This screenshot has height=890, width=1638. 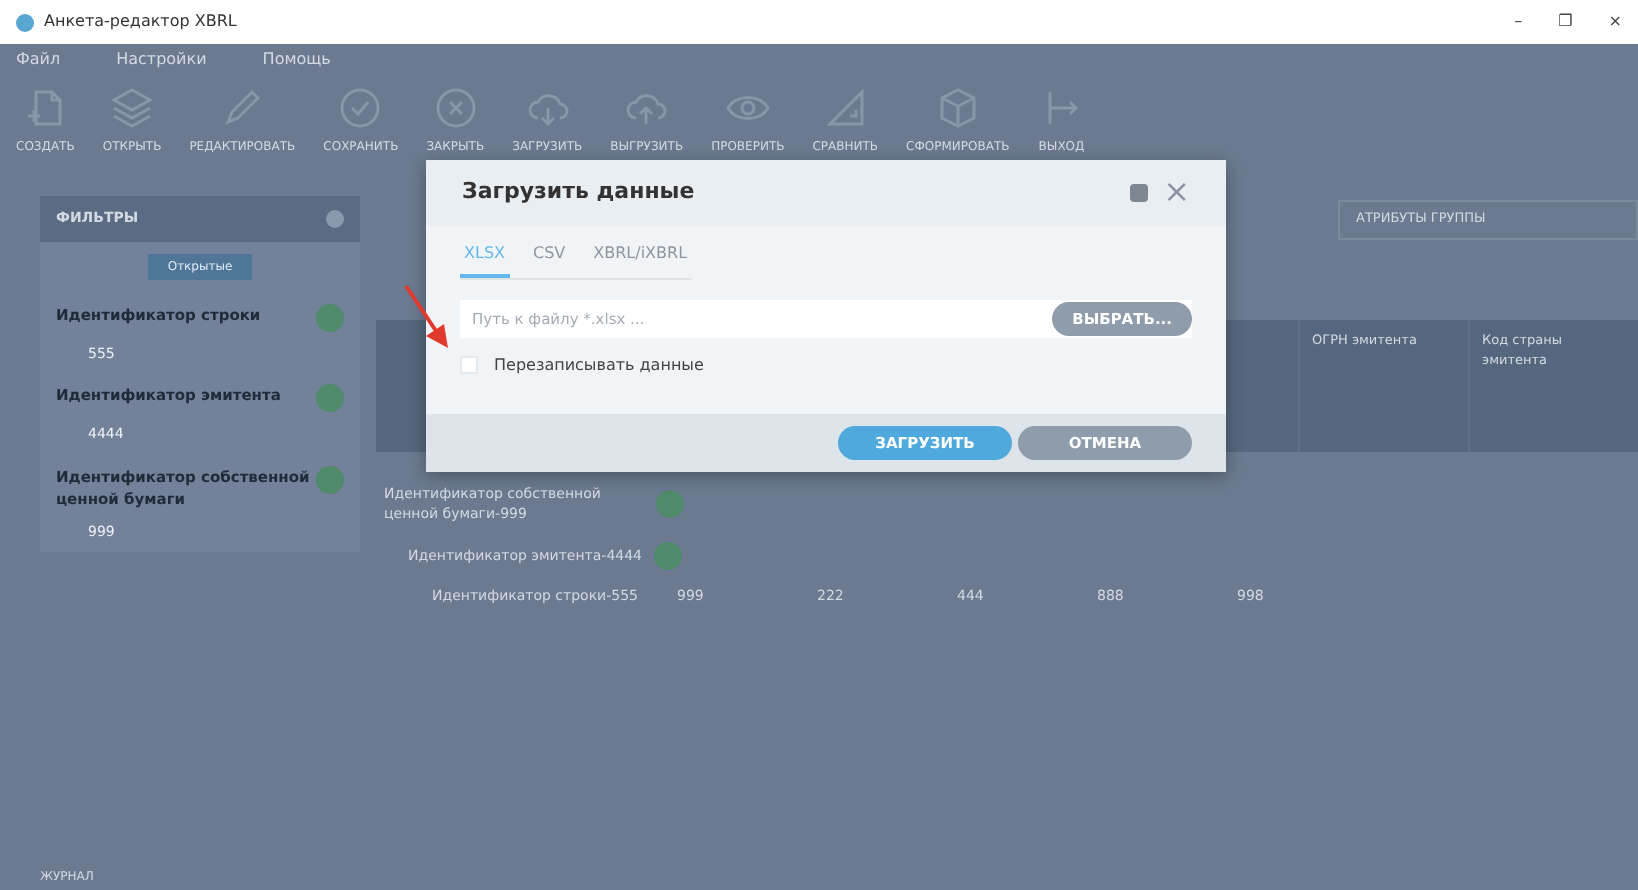 What do you see at coordinates (140, 22) in the screenshot?
I see `window-title: Анкета-редактор XBRL` at bounding box center [140, 22].